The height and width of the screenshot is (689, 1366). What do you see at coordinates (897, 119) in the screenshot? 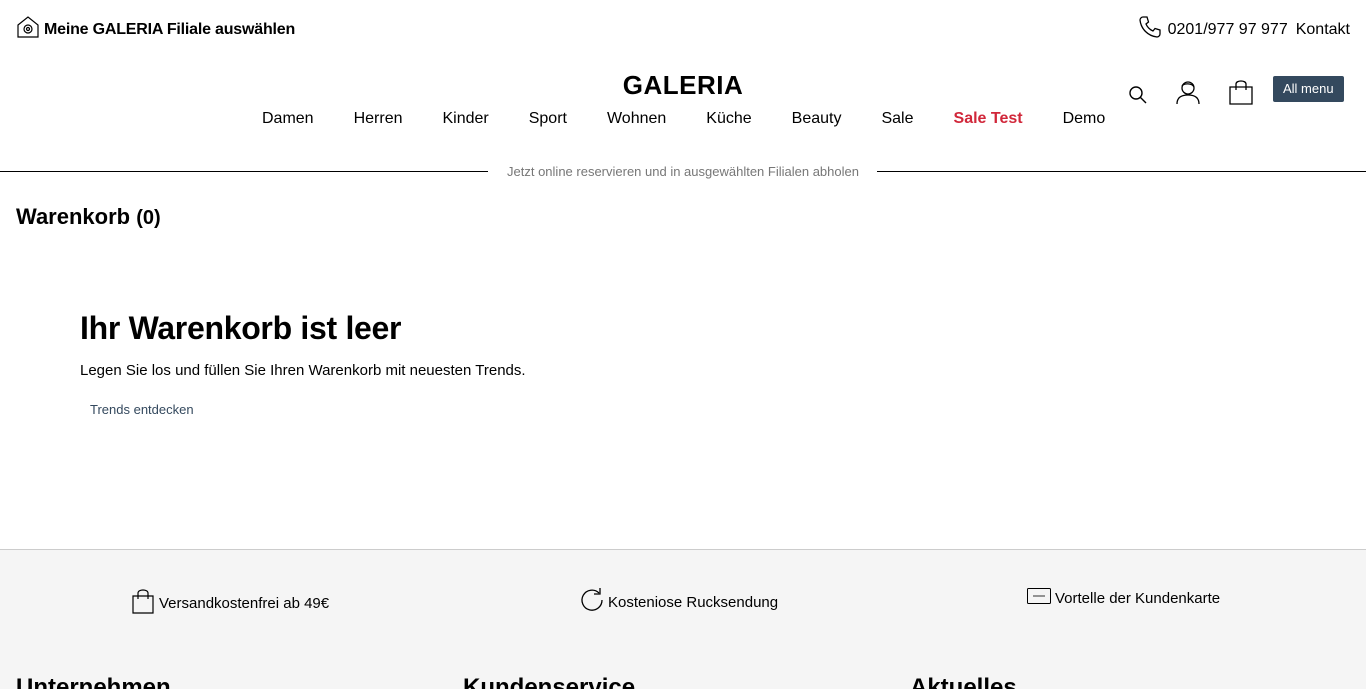
I see `nav-item-sale: Sale` at bounding box center [897, 119].